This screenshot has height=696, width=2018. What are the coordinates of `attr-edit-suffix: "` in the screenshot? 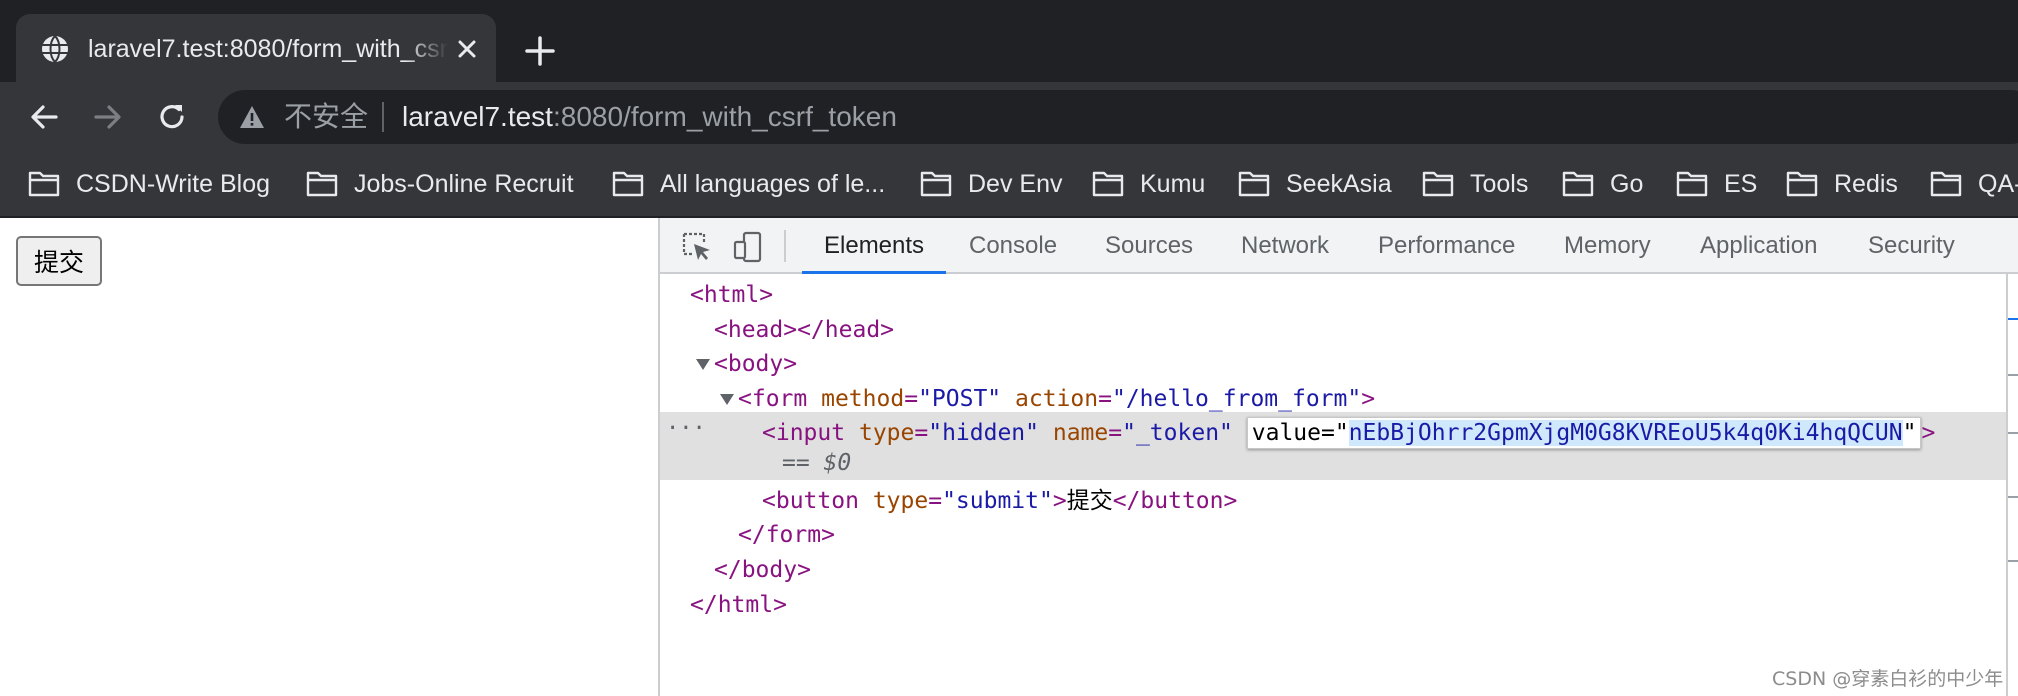 It's located at (1909, 433).